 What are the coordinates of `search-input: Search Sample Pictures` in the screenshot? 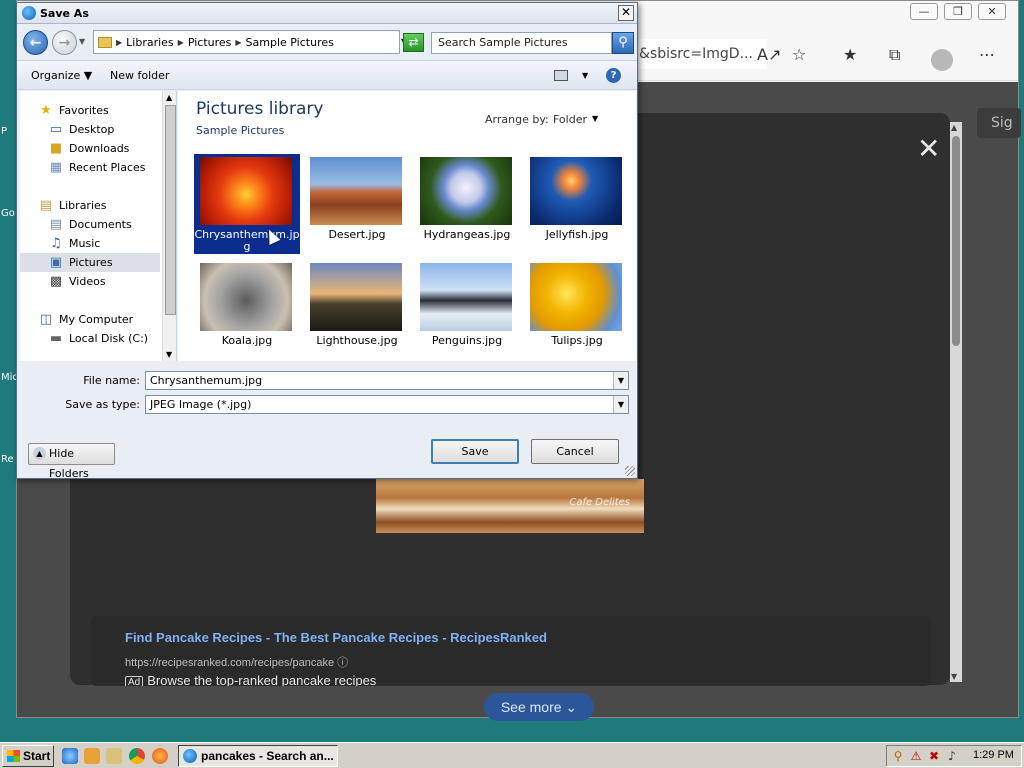 It's located at (521, 43).